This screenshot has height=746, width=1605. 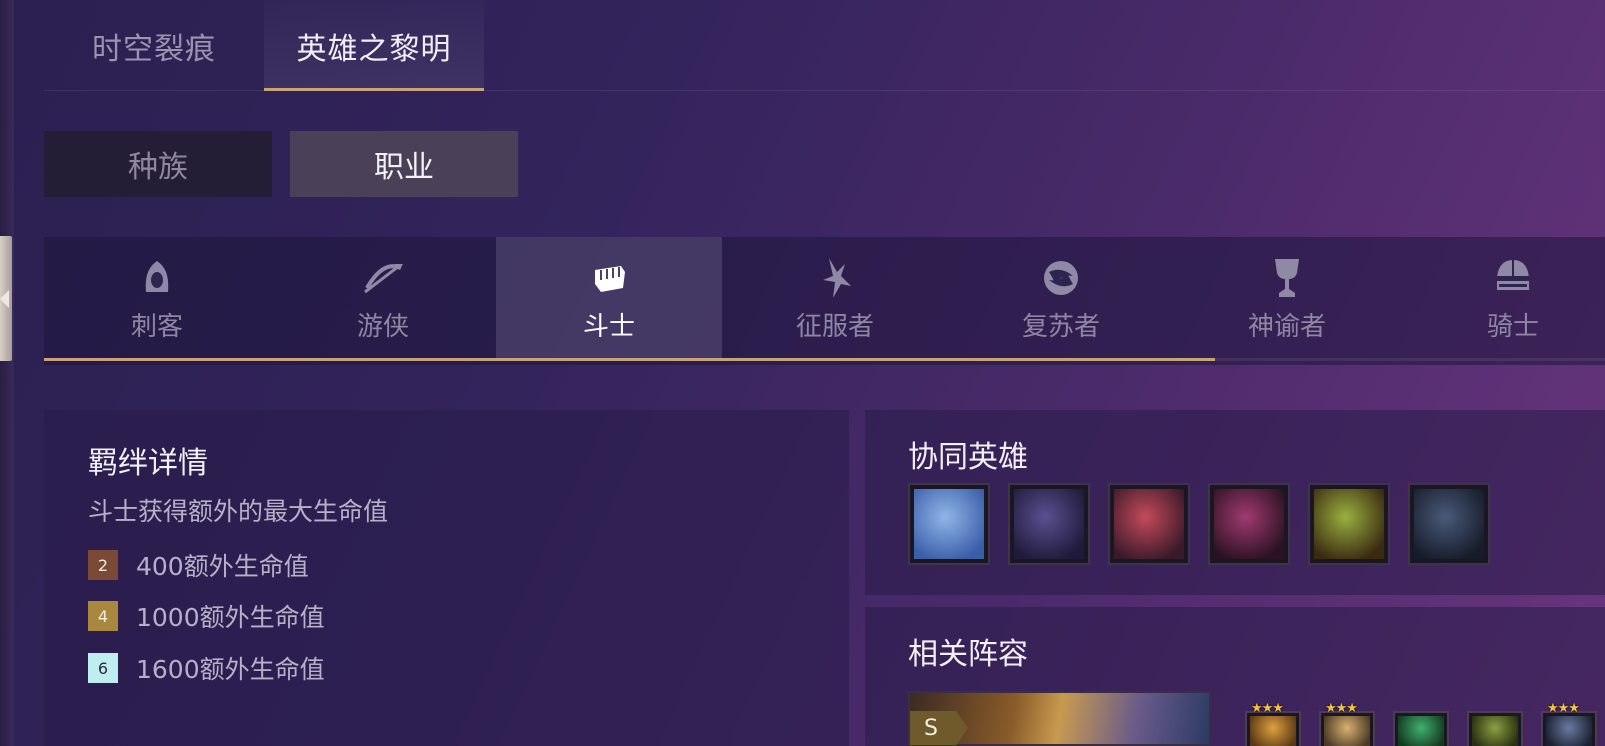 I want to click on class-label: 骑士, so click(x=1512, y=326).